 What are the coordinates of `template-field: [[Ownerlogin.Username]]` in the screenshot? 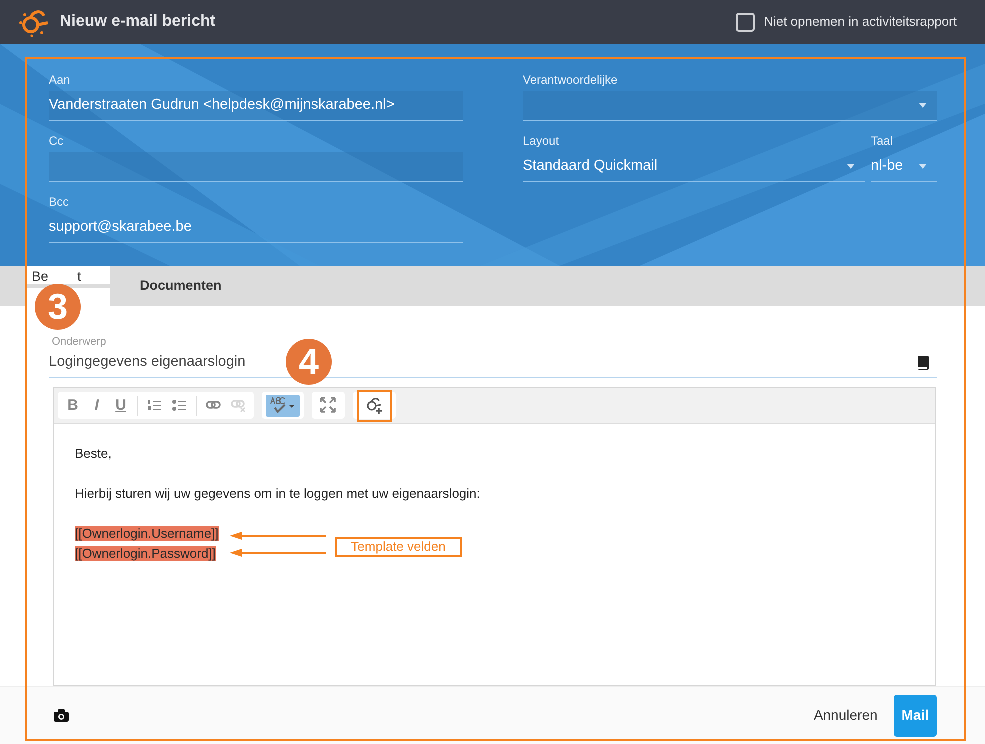 It's located at (147, 533).